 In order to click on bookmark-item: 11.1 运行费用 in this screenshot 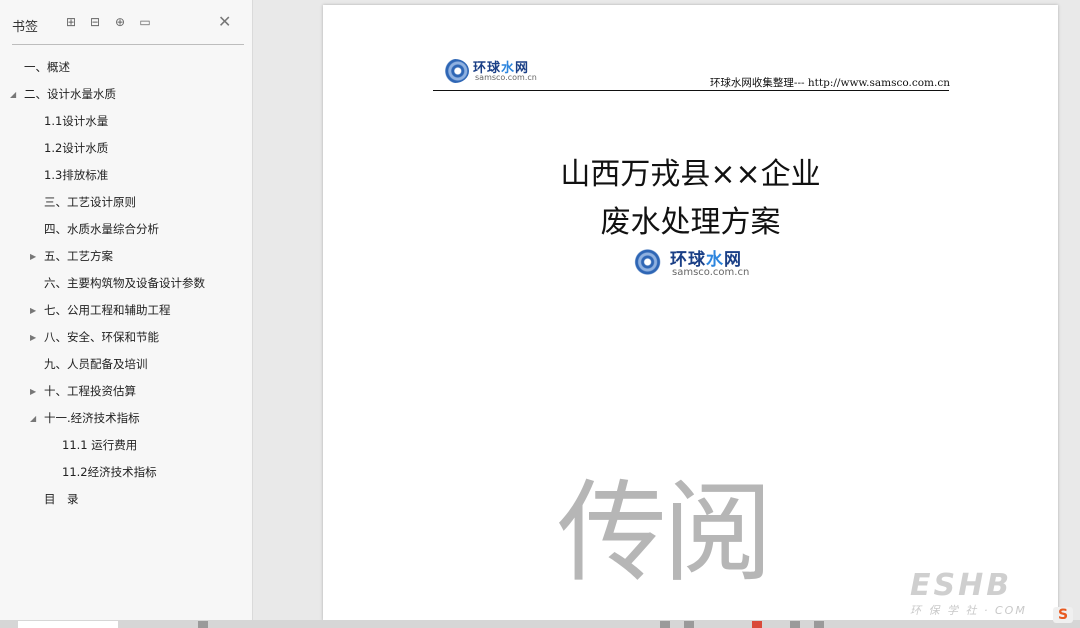, I will do `click(126, 445)`.